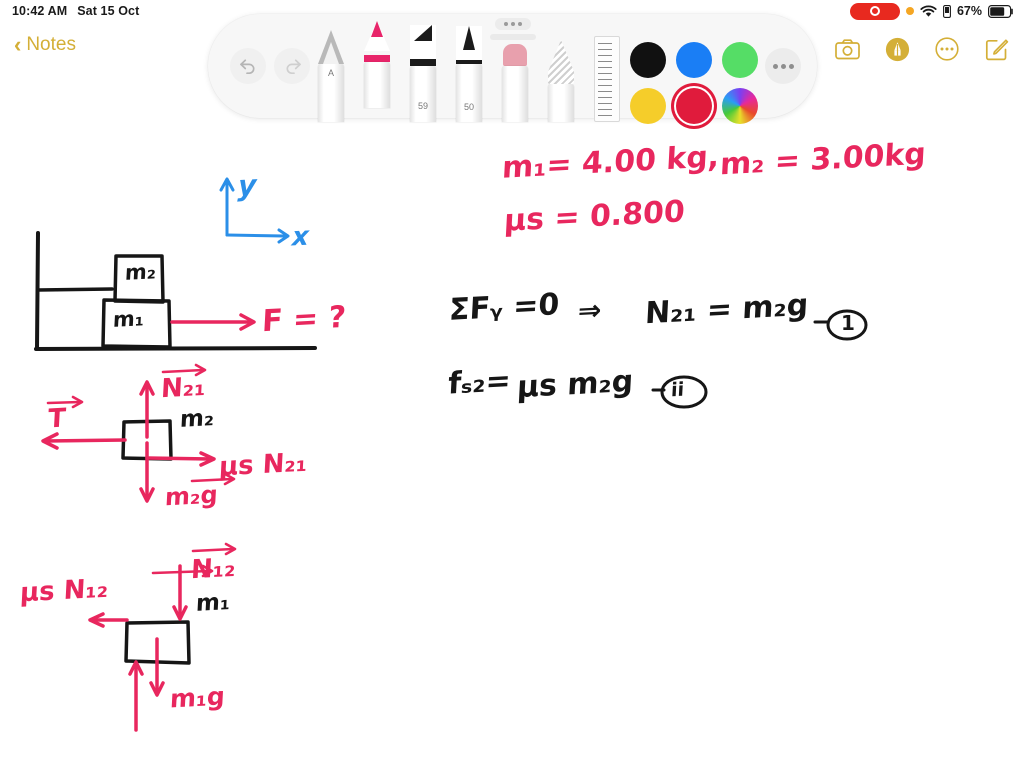 Image resolution: width=1024 pixels, height=768 pixels. Describe the element at coordinates (847, 49) in the screenshot. I see `camera-icon` at that location.